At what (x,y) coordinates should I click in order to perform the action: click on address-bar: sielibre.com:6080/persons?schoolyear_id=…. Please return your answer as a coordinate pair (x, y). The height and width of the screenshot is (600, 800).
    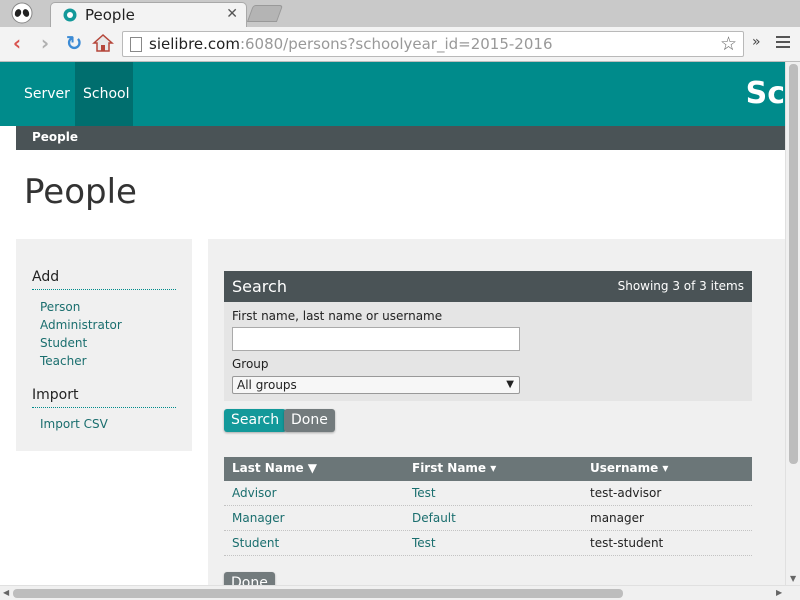
    Looking at the image, I should click on (433, 44).